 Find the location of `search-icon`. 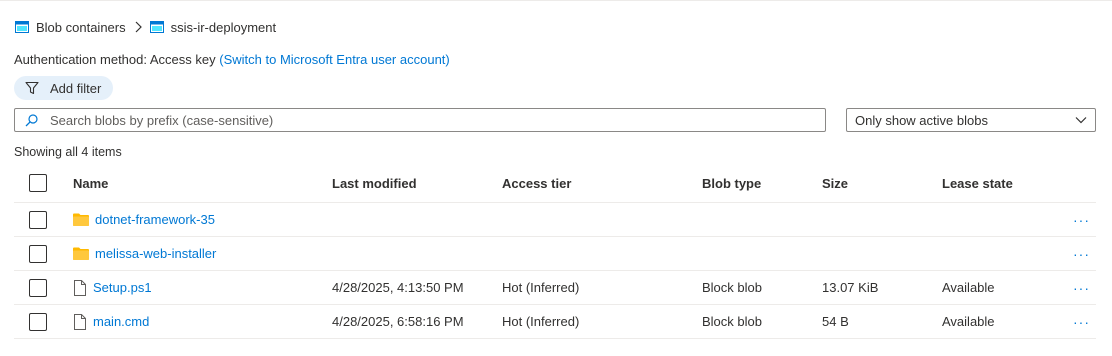

search-icon is located at coordinates (31, 119).